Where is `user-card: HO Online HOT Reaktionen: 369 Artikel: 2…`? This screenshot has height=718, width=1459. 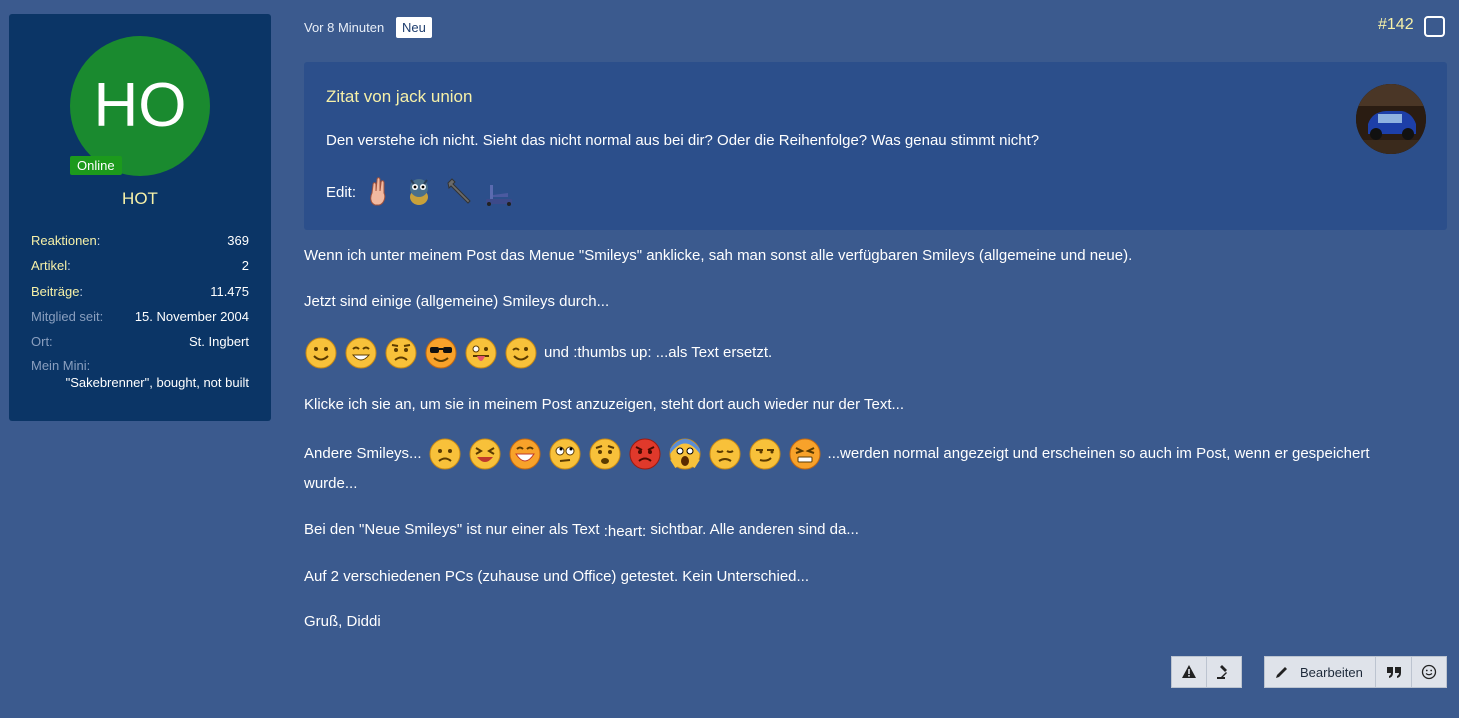 user-card: HO Online HOT Reaktionen: 369 Artikel: 2… is located at coordinates (140, 217).